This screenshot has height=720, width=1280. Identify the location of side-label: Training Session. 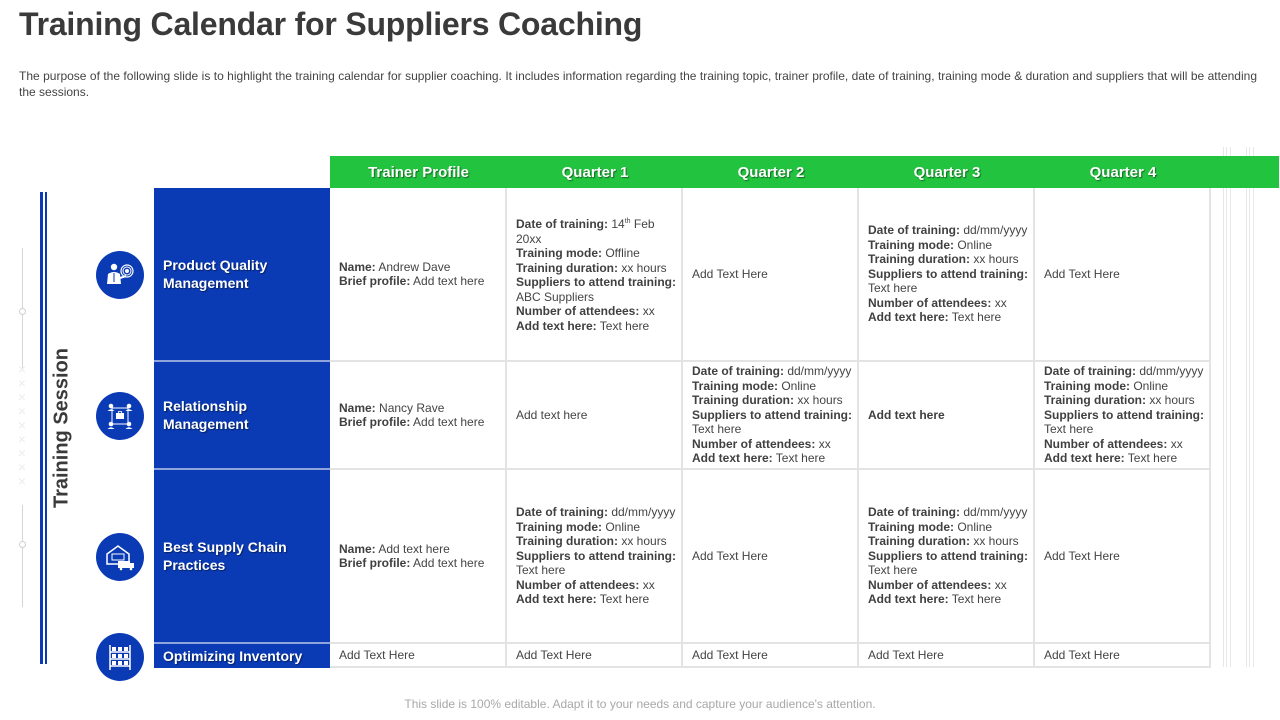
(61, 428).